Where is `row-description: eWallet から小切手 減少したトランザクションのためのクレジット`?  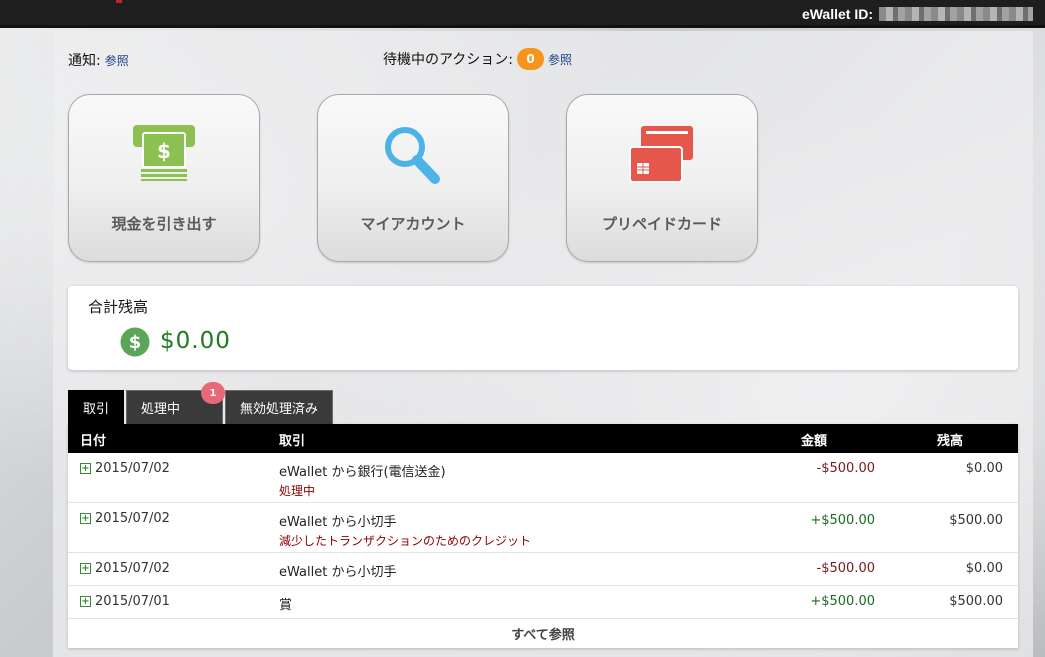 row-description: eWallet から小切手 減少したトランザクションのためのクレジット is located at coordinates (405, 530).